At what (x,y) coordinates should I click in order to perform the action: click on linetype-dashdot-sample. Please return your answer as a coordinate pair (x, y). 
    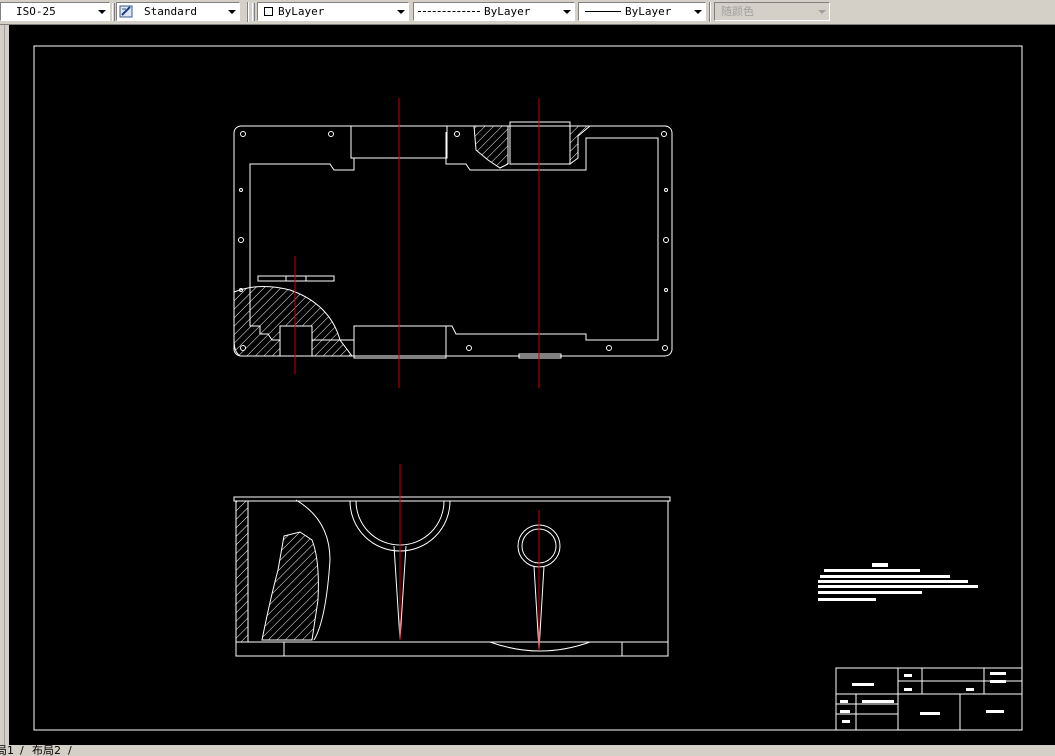
    Looking at the image, I should click on (449, 11).